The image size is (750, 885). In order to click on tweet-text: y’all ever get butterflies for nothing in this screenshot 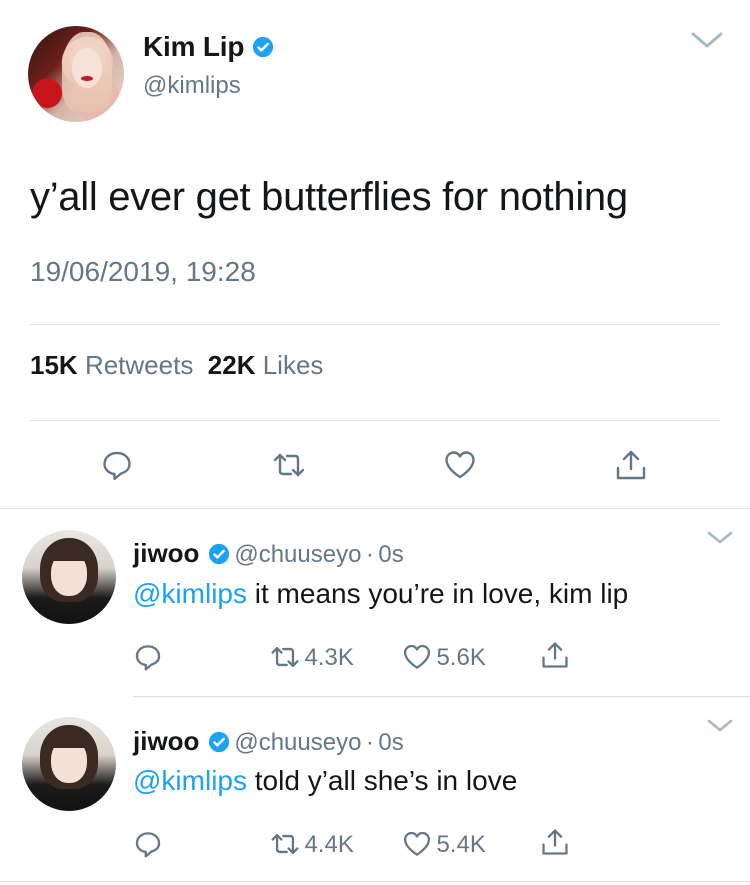, I will do `click(329, 197)`.